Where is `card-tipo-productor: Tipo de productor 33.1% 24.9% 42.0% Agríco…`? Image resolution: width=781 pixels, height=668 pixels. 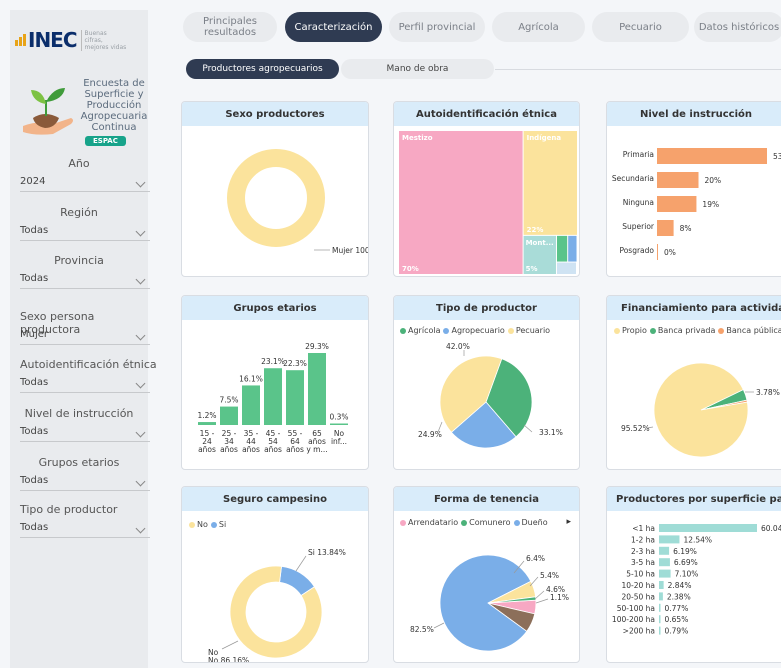 card-tipo-productor: Tipo de productor 33.1% 24.9% 42.0% Agríco… is located at coordinates (486, 382).